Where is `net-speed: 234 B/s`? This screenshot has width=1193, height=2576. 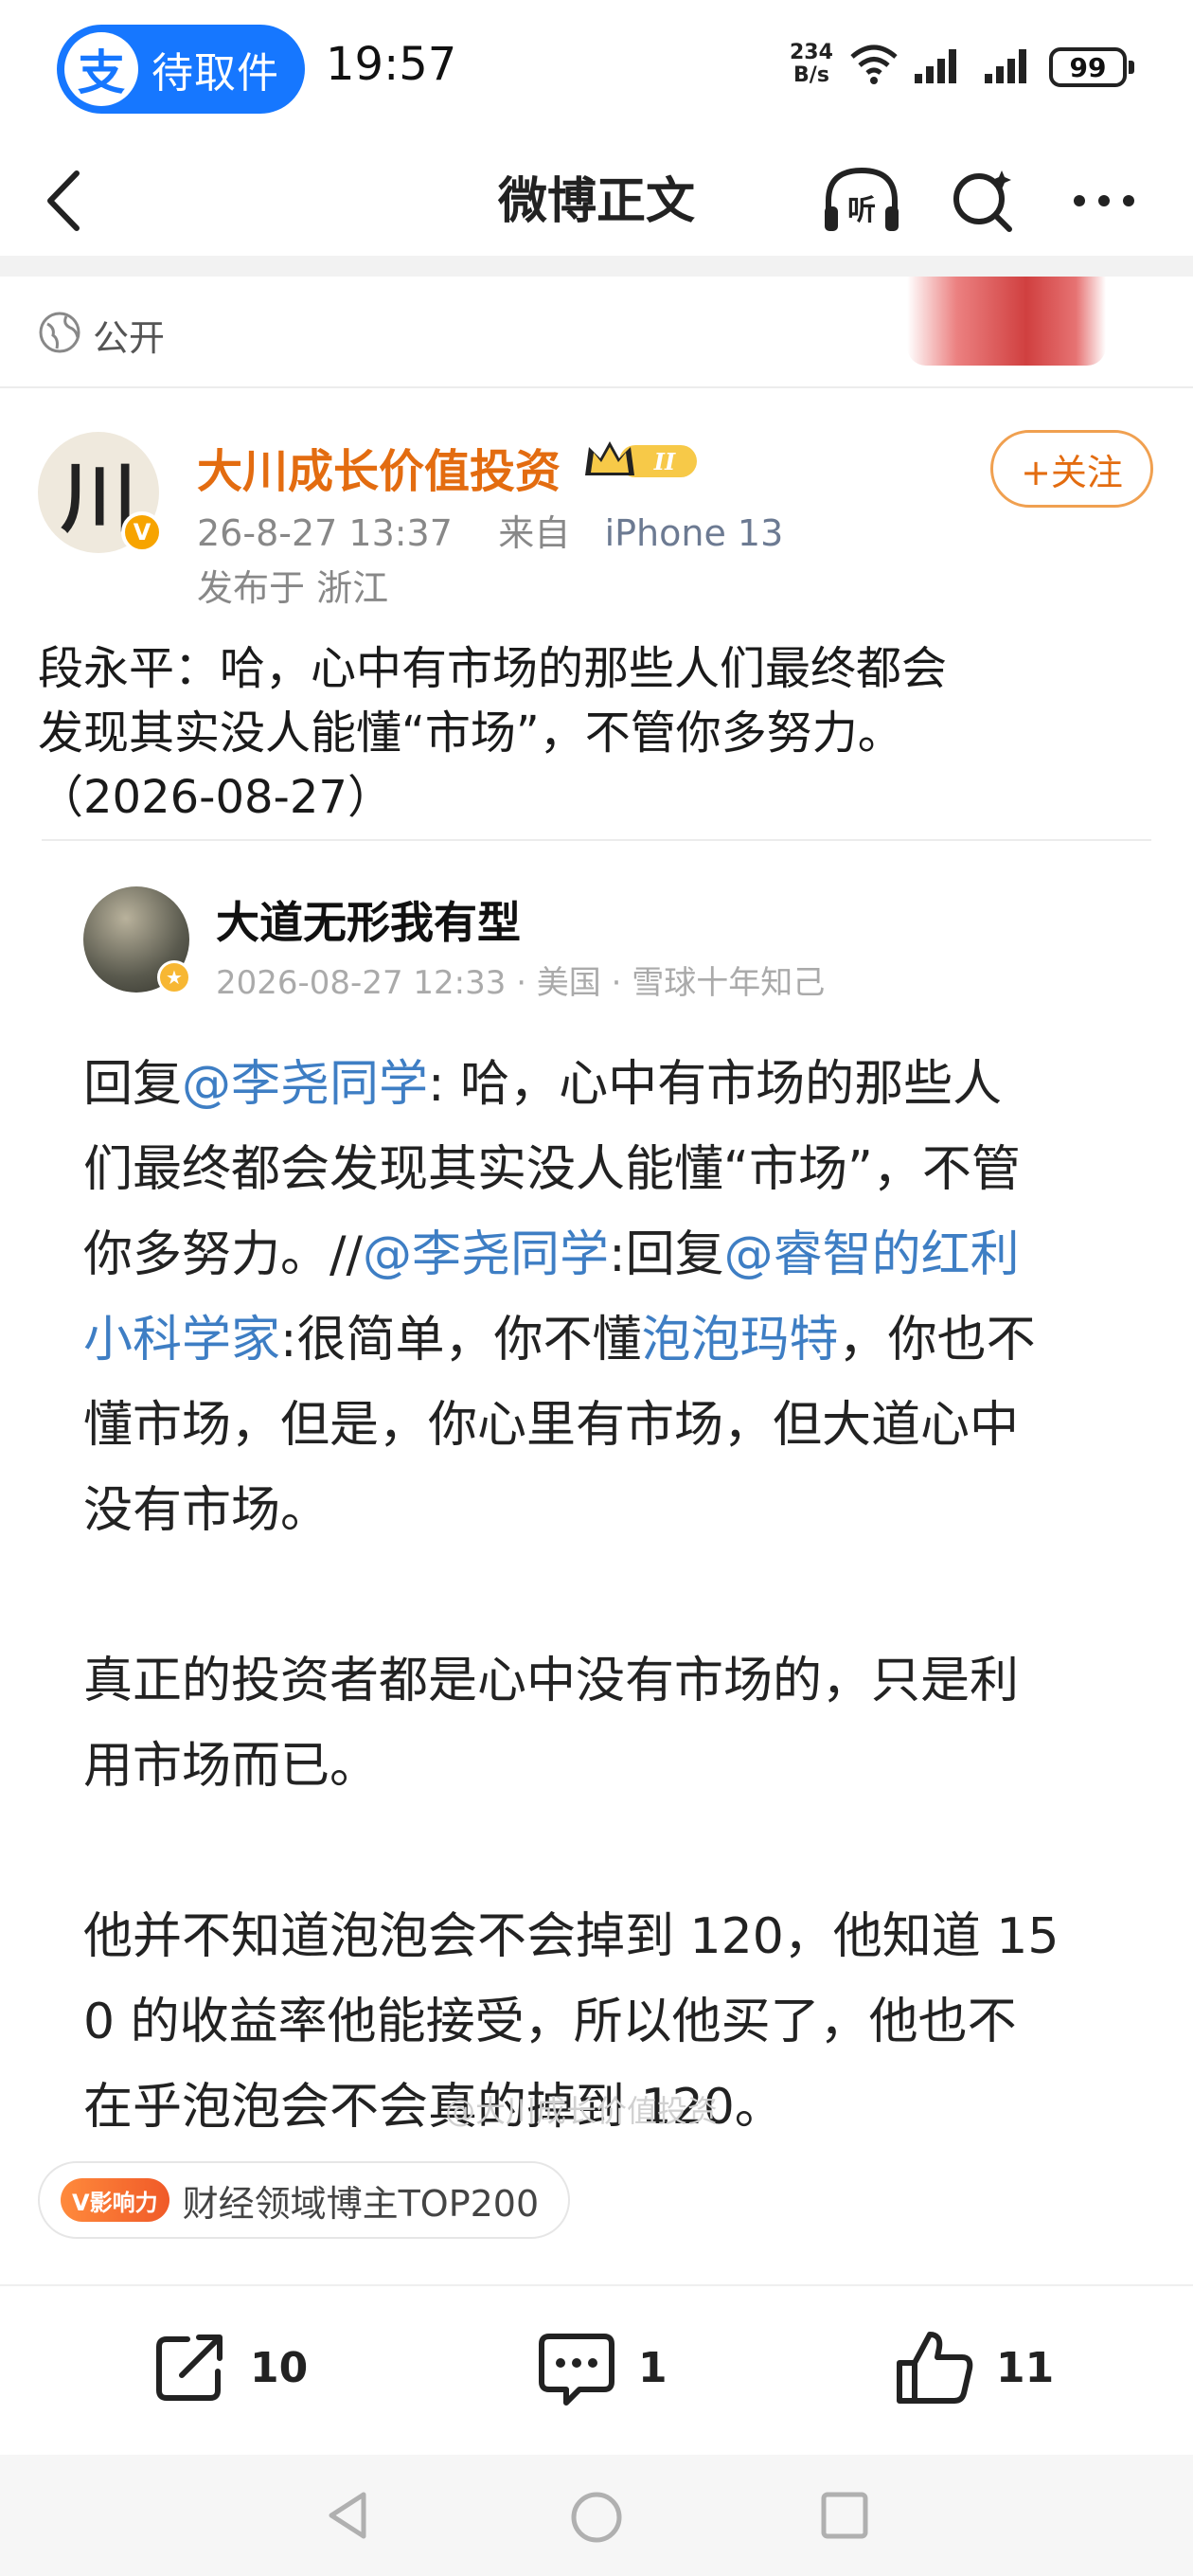
net-speed: 234 B/s is located at coordinates (811, 64).